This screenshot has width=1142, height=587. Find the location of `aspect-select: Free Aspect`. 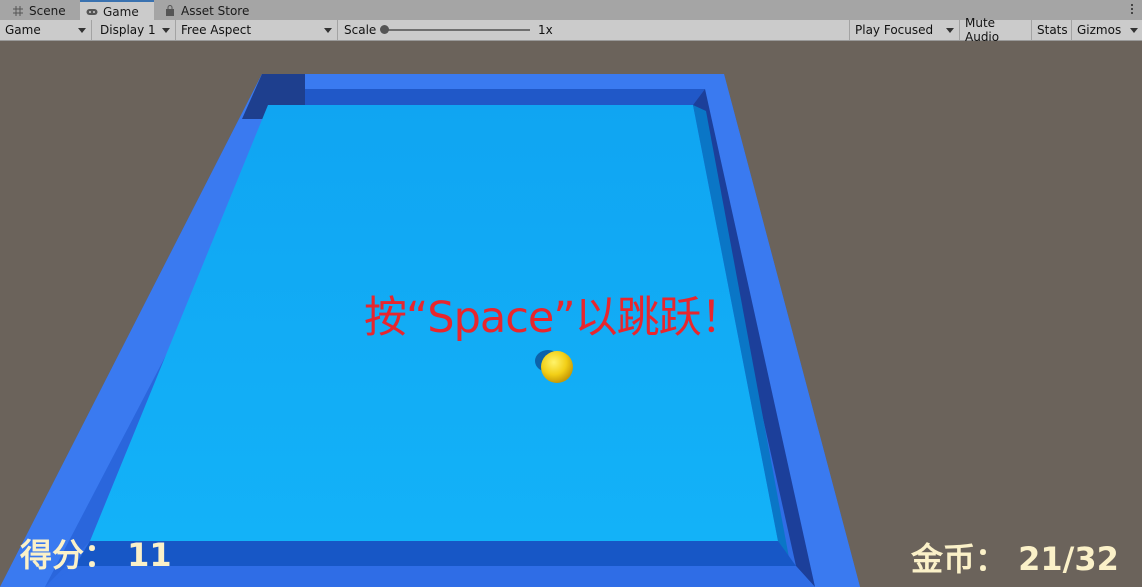

aspect-select: Free Aspect is located at coordinates (257, 30).